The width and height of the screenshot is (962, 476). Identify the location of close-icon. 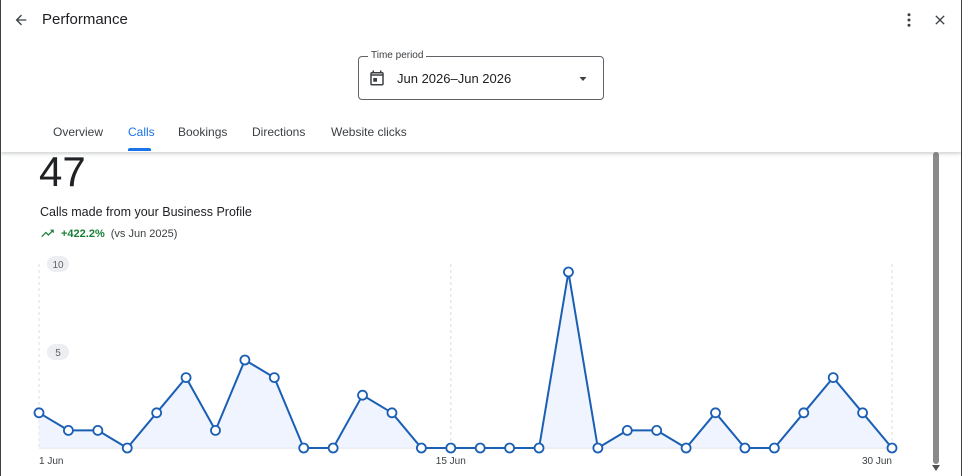
(940, 20).